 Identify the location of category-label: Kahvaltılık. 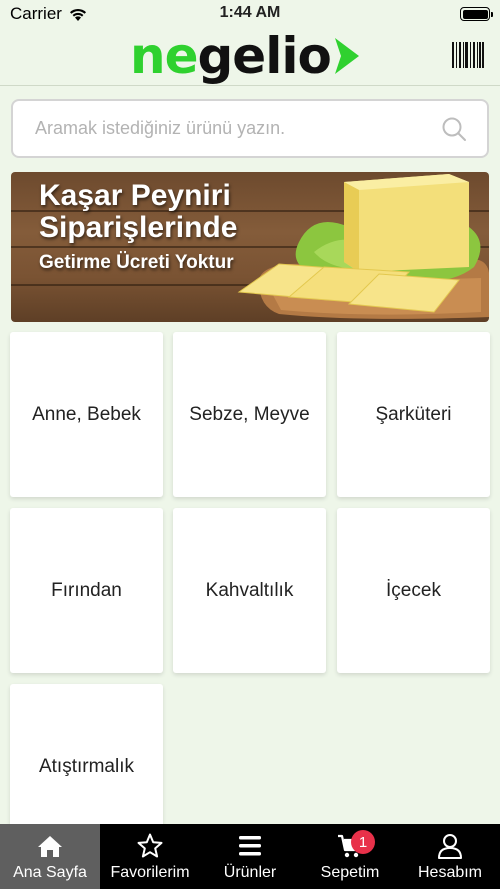
(249, 590).